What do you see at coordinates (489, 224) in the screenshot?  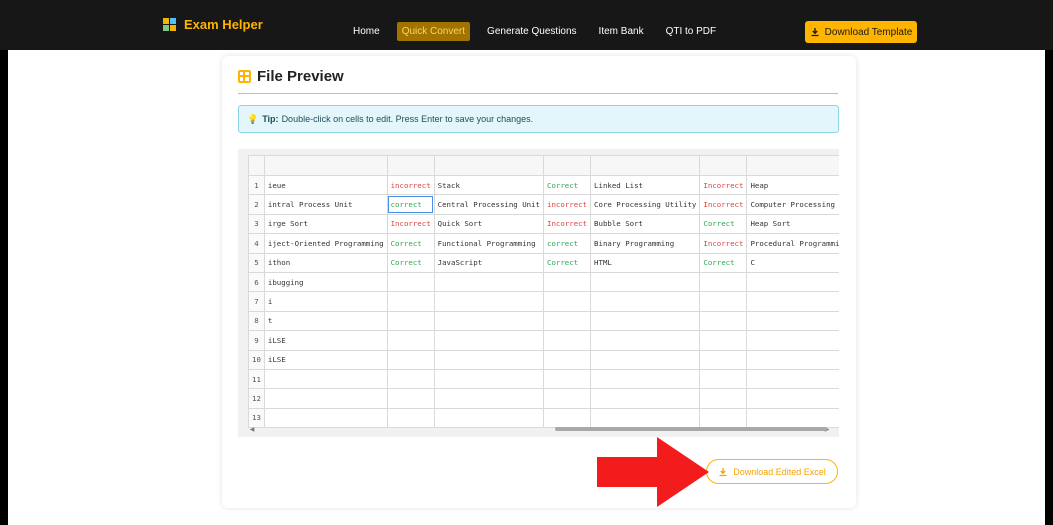 I see `table-cell: Quick Sort` at bounding box center [489, 224].